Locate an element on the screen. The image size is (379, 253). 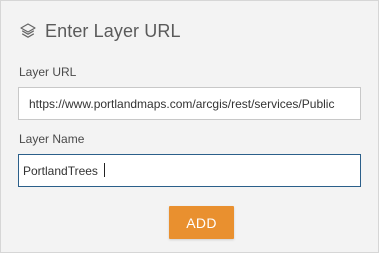
layer-name-input is located at coordinates (189, 170).